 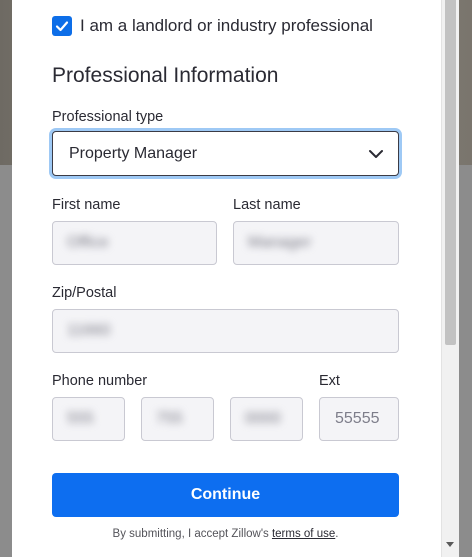 What do you see at coordinates (376, 154) in the screenshot?
I see `chevron-down-icon` at bounding box center [376, 154].